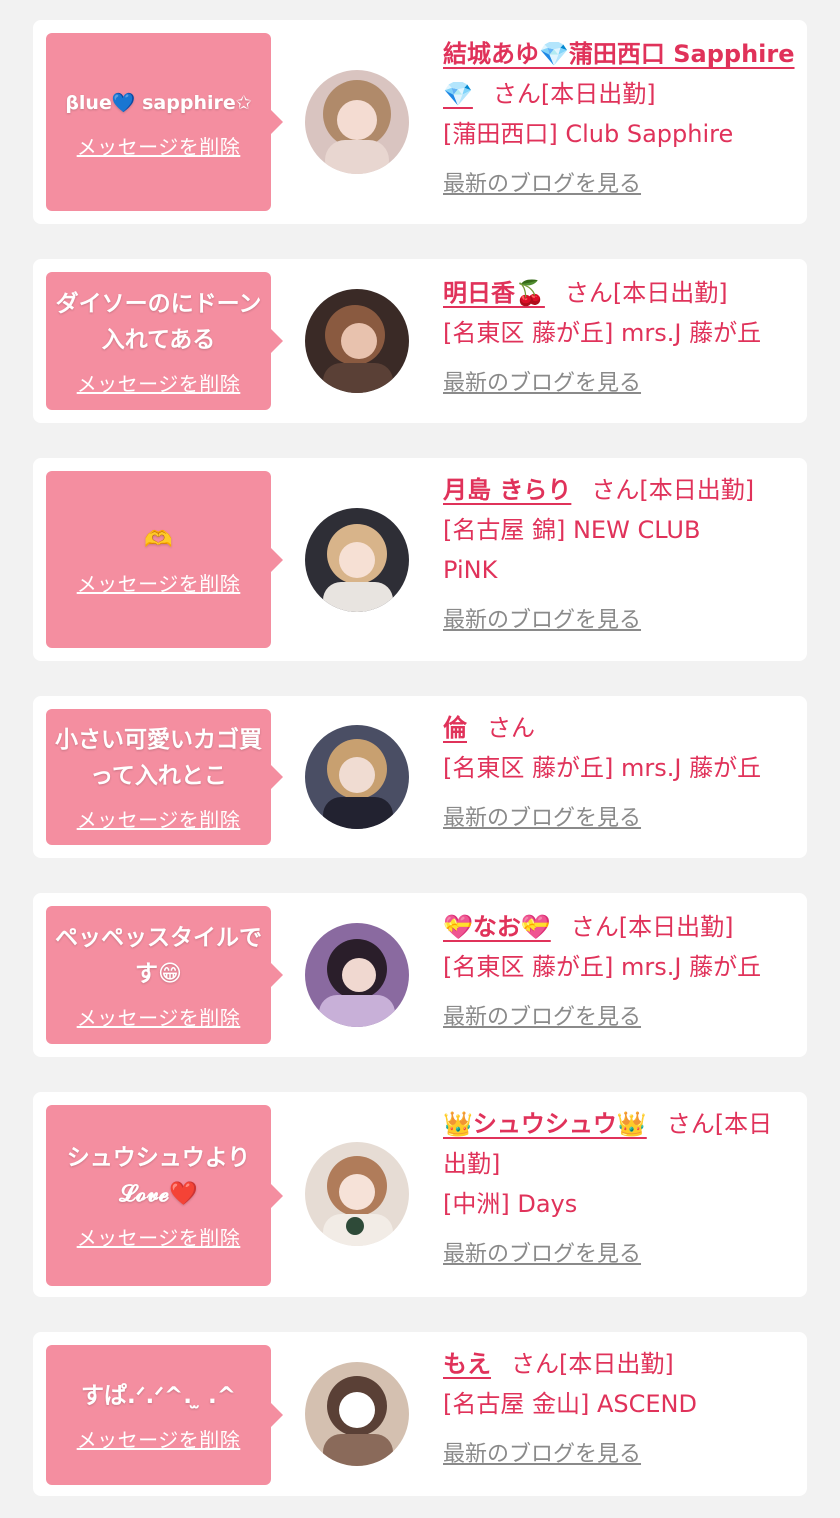 This screenshot has width=840, height=1518. Describe the element at coordinates (158, 540) in the screenshot. I see `message-text: 🫶` at that location.